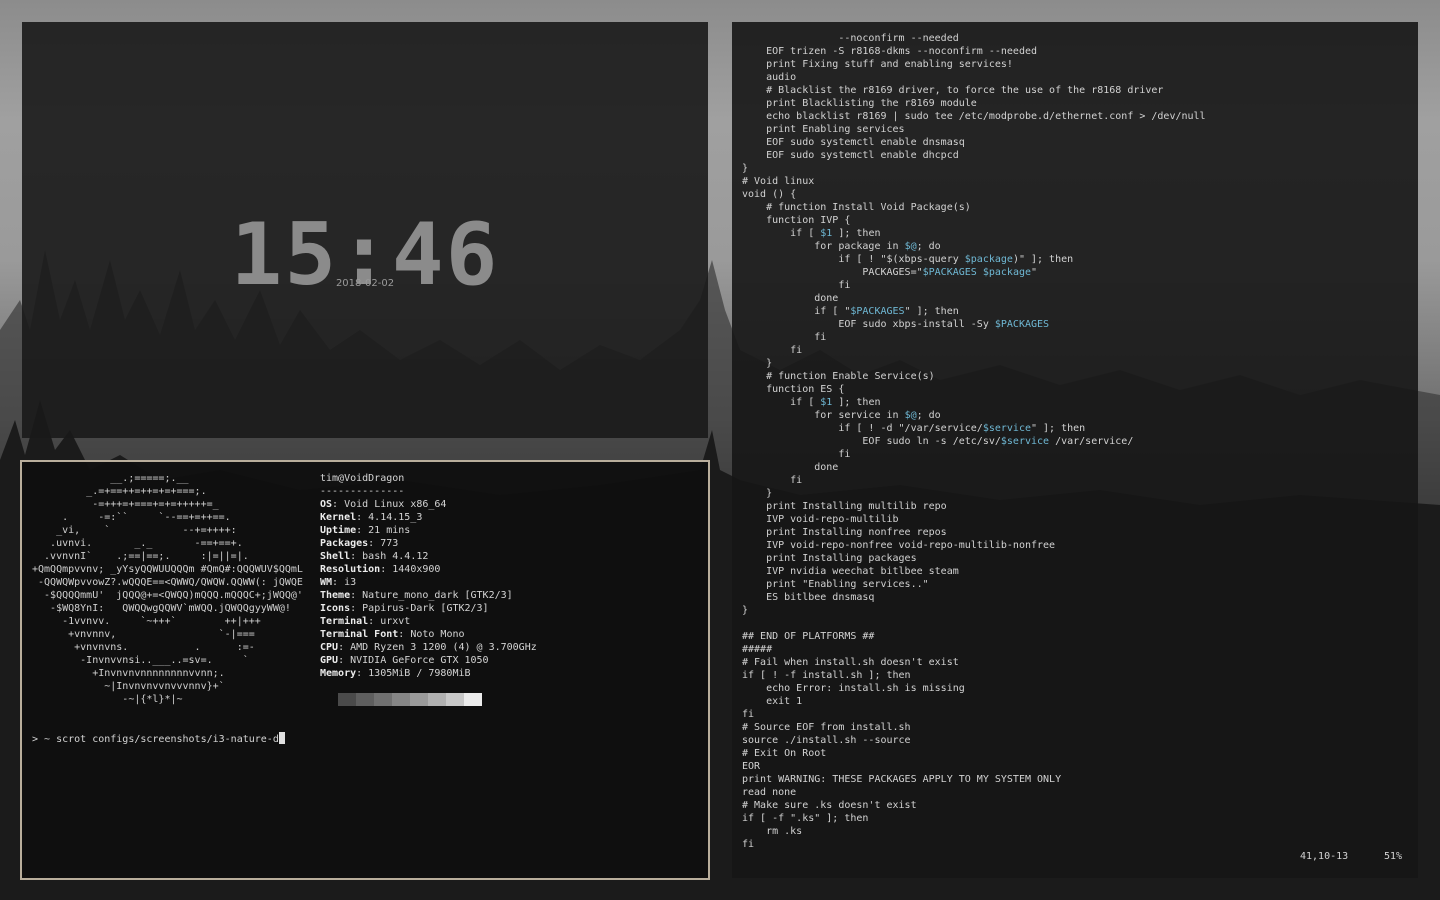  Describe the element at coordinates (326, 504) in the screenshot. I see `info-key: OS` at that location.